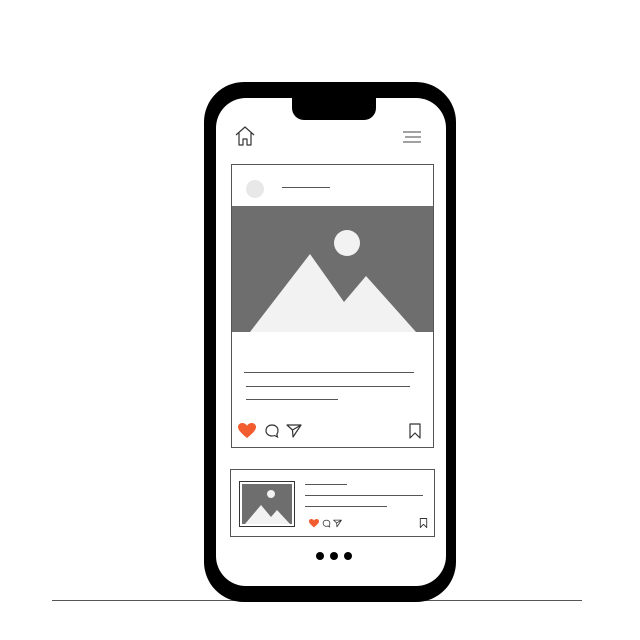 The height and width of the screenshot is (640, 640). Describe the element at coordinates (245, 136) in the screenshot. I see `home-icon` at that location.